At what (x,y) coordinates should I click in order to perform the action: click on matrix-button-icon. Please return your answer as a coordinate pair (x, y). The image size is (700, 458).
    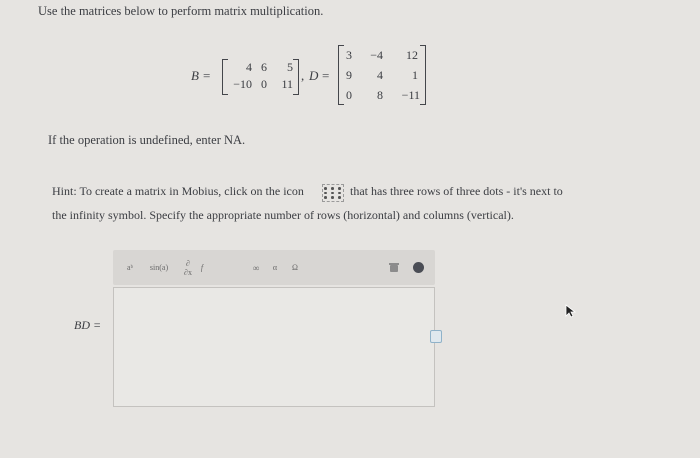
    Looking at the image, I should click on (226, 267).